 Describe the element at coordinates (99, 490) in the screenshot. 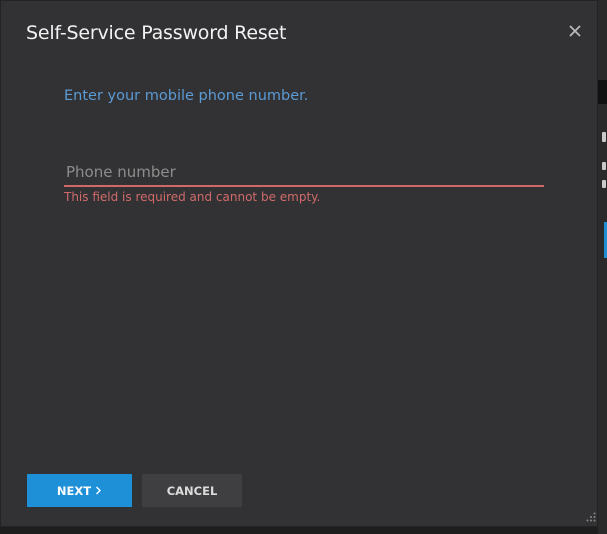

I see `chevron-right-icon` at that location.